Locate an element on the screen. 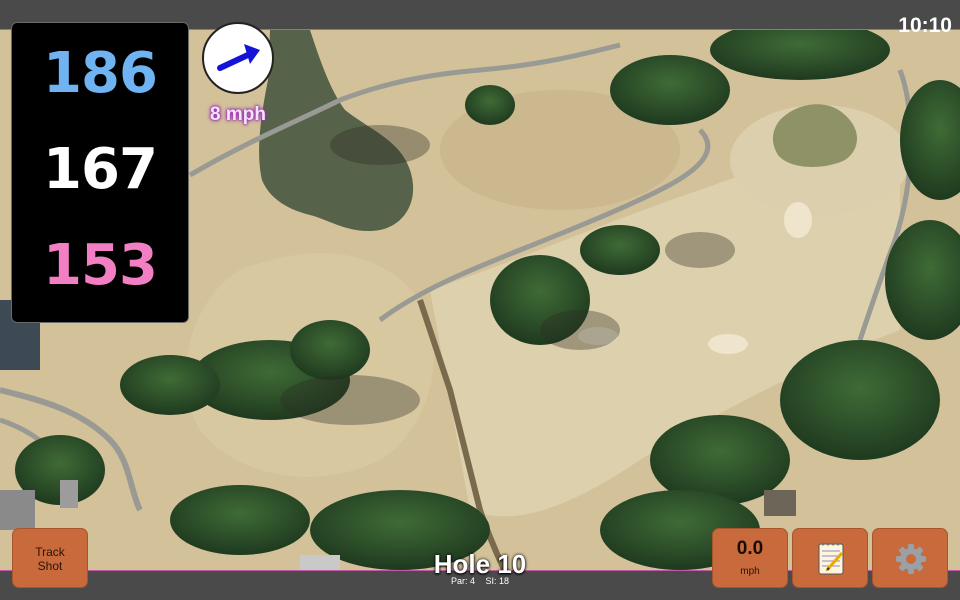 Image resolution: width=960 pixels, height=600 pixels. gear-icon is located at coordinates (911, 559).